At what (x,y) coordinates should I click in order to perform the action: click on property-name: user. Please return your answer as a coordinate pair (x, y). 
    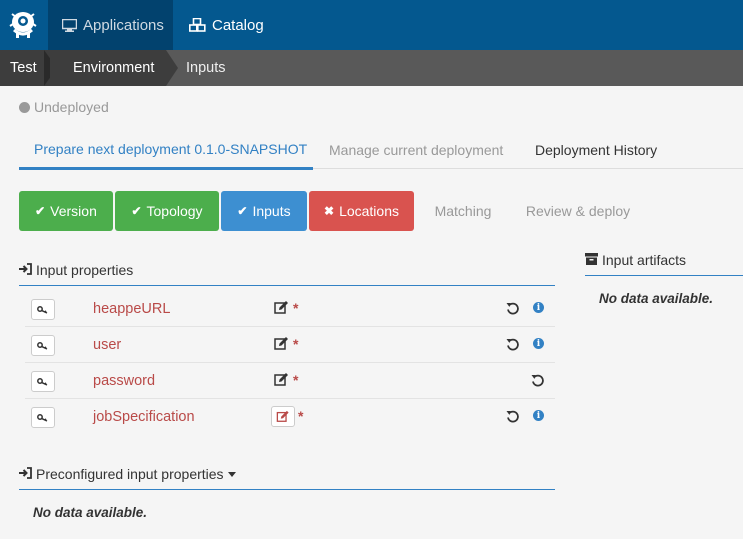
    Looking at the image, I should click on (107, 345).